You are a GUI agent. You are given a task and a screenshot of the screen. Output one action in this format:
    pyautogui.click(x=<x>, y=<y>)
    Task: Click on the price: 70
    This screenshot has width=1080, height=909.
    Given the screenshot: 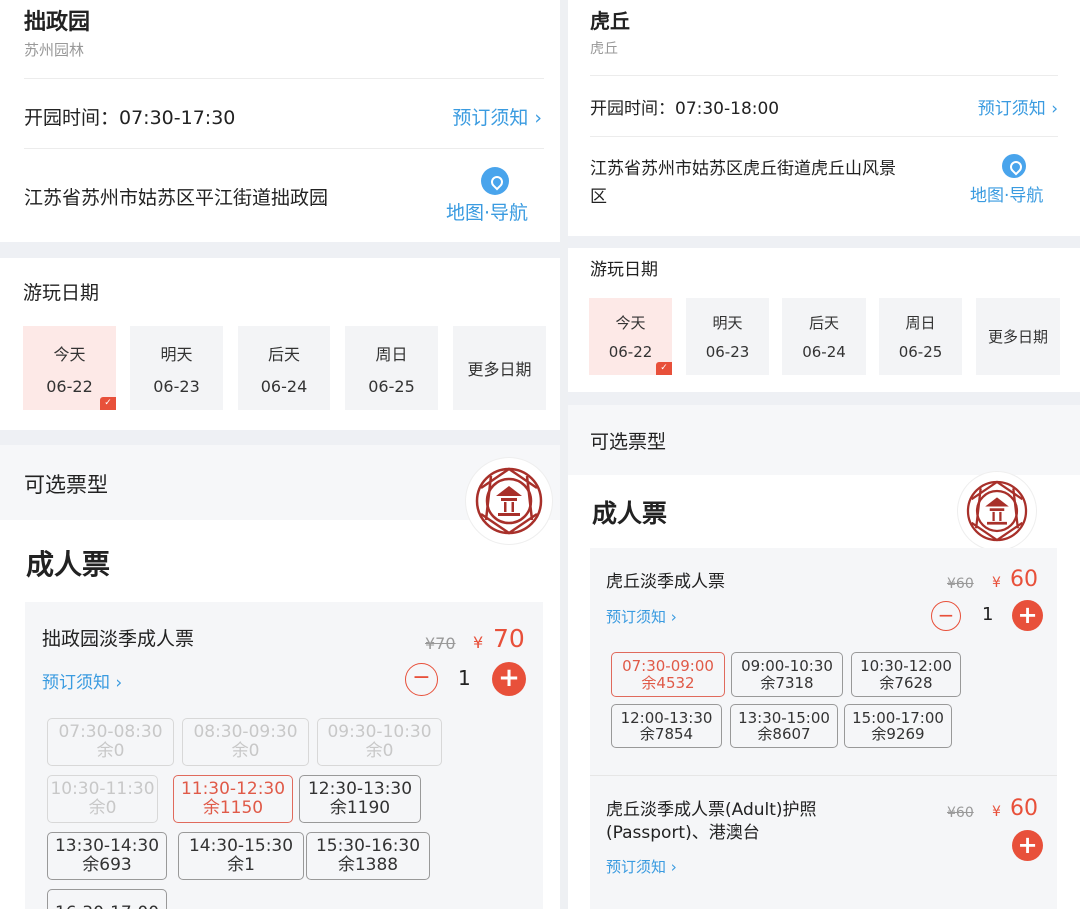 What is the action you would take?
    pyautogui.click(x=509, y=638)
    